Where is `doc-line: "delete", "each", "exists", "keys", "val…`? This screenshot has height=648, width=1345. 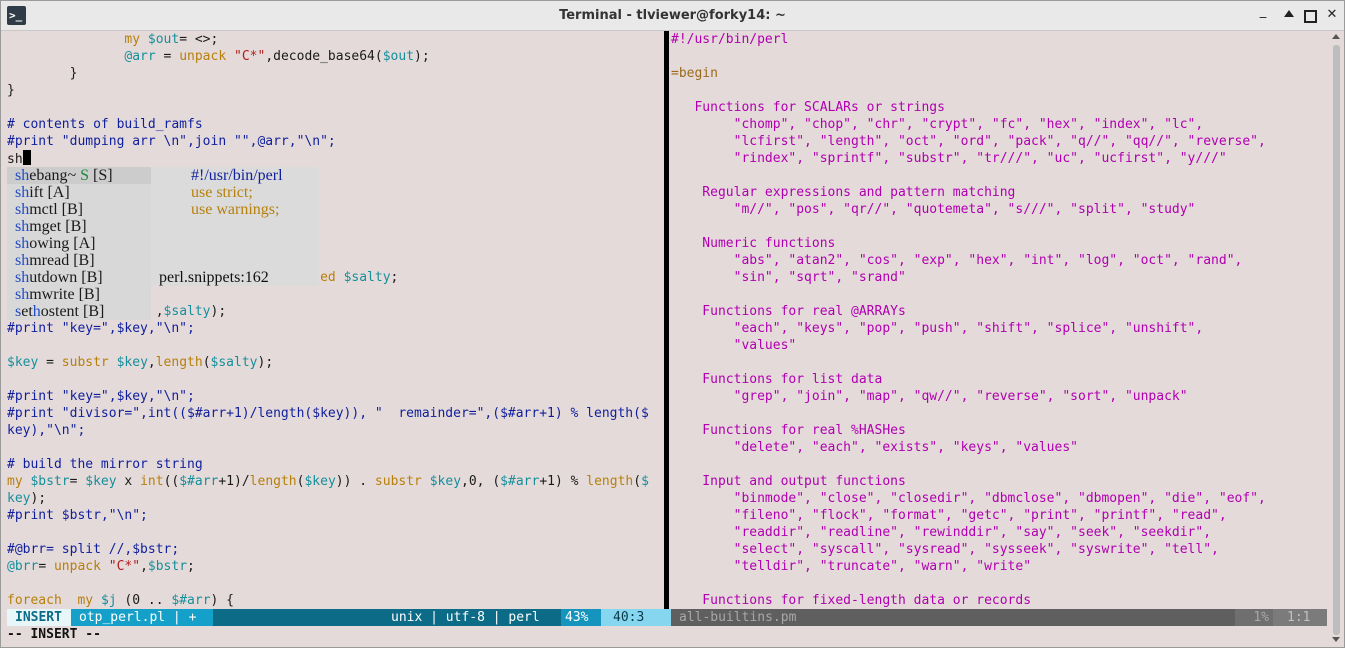 doc-line: "delete", "each", "exists", "keys", "val… is located at coordinates (874, 447).